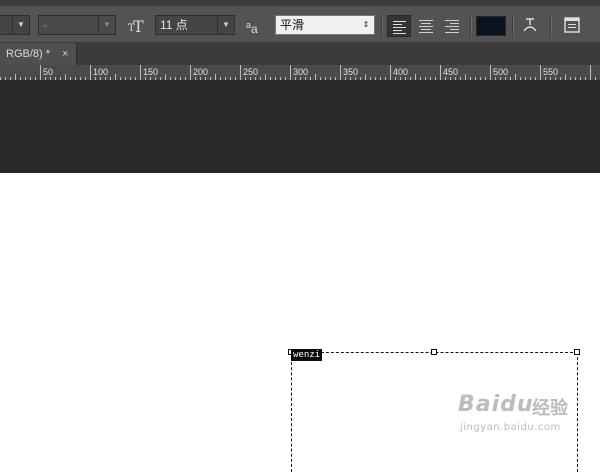 The image size is (600, 472). I want to click on updown-arrows-icon: ⇕, so click(366, 24).